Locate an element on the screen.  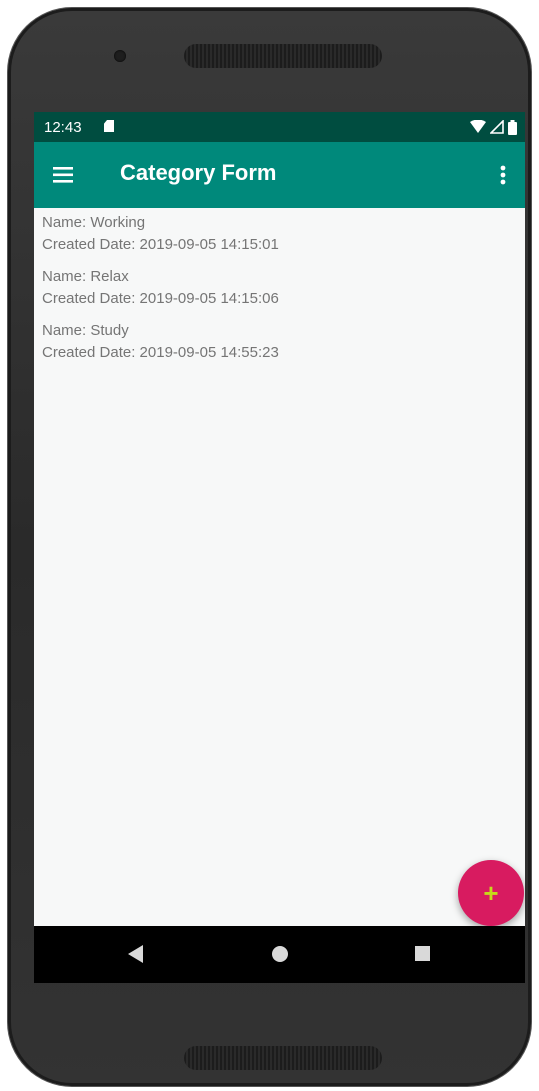
category-created-date: Created Date: 2019-09-05 14:15:06 is located at coordinates (160, 298).